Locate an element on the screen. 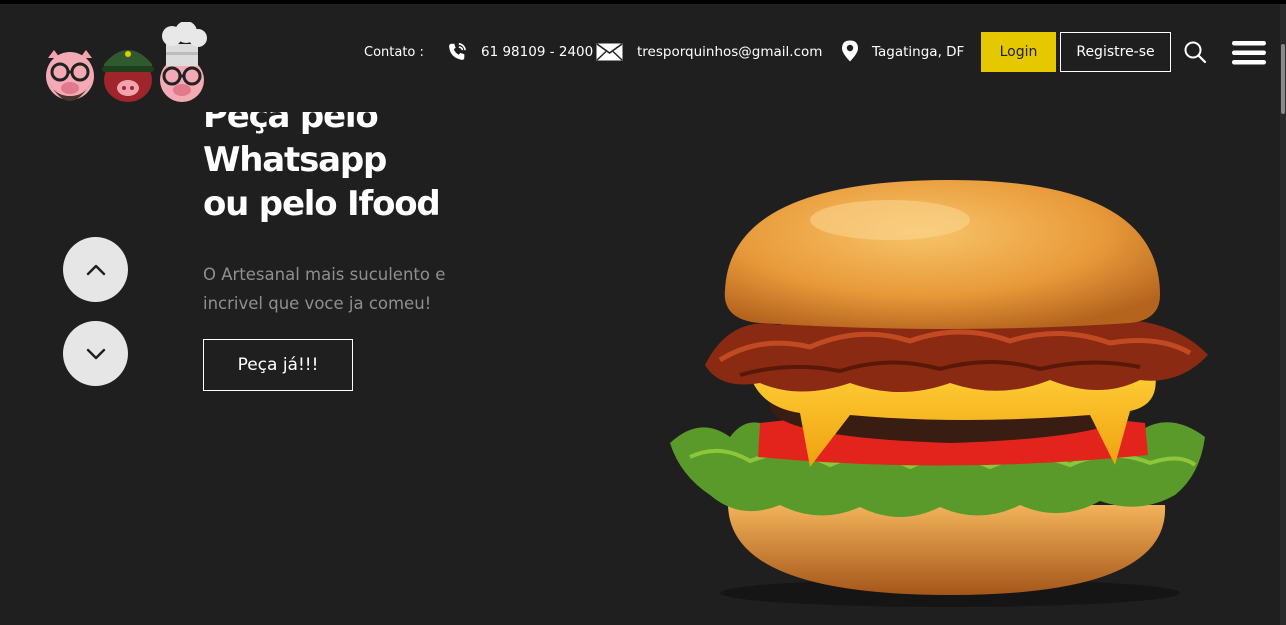  order-now-button: Peça já!!! is located at coordinates (278, 365).